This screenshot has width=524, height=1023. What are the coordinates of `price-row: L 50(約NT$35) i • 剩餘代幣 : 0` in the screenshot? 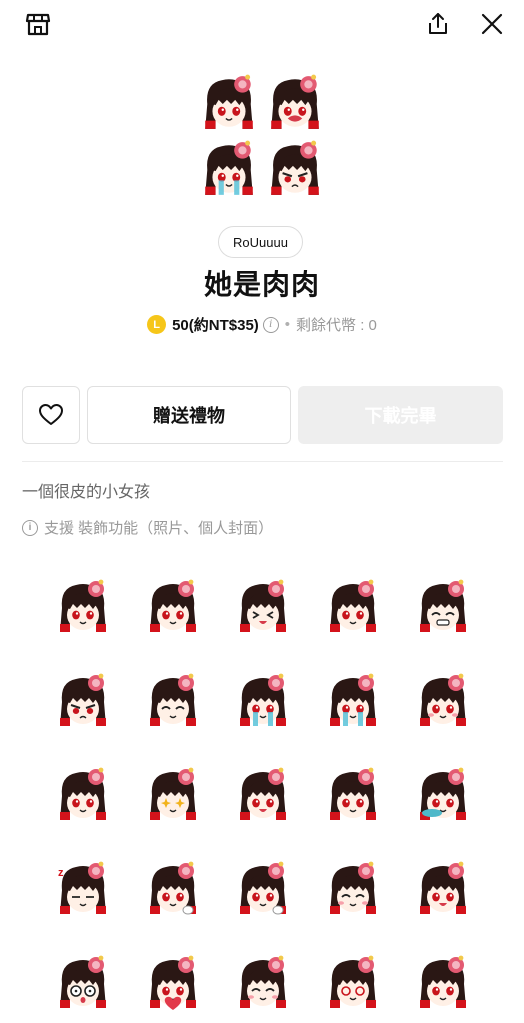 It's located at (262, 324).